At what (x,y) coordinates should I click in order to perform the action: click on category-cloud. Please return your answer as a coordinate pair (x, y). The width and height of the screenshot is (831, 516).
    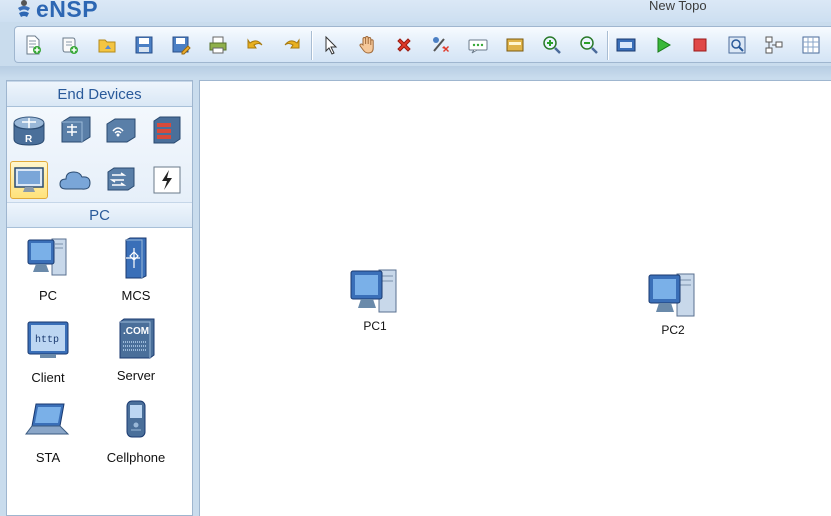
    Looking at the image, I should click on (75, 180).